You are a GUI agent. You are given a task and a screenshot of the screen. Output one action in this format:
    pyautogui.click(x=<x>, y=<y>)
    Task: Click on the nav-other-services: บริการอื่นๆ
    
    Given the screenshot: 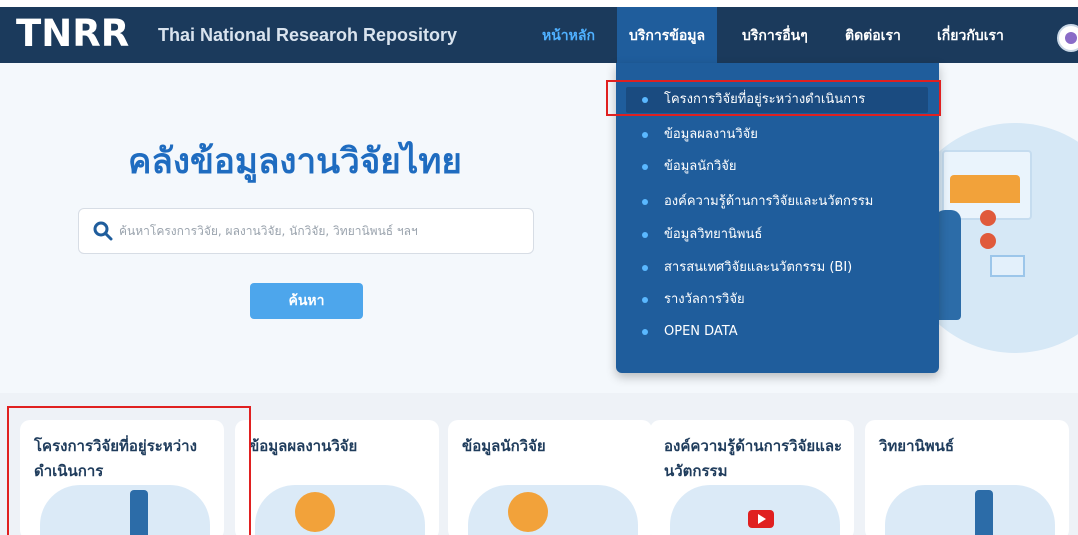 What is the action you would take?
    pyautogui.click(x=775, y=36)
    